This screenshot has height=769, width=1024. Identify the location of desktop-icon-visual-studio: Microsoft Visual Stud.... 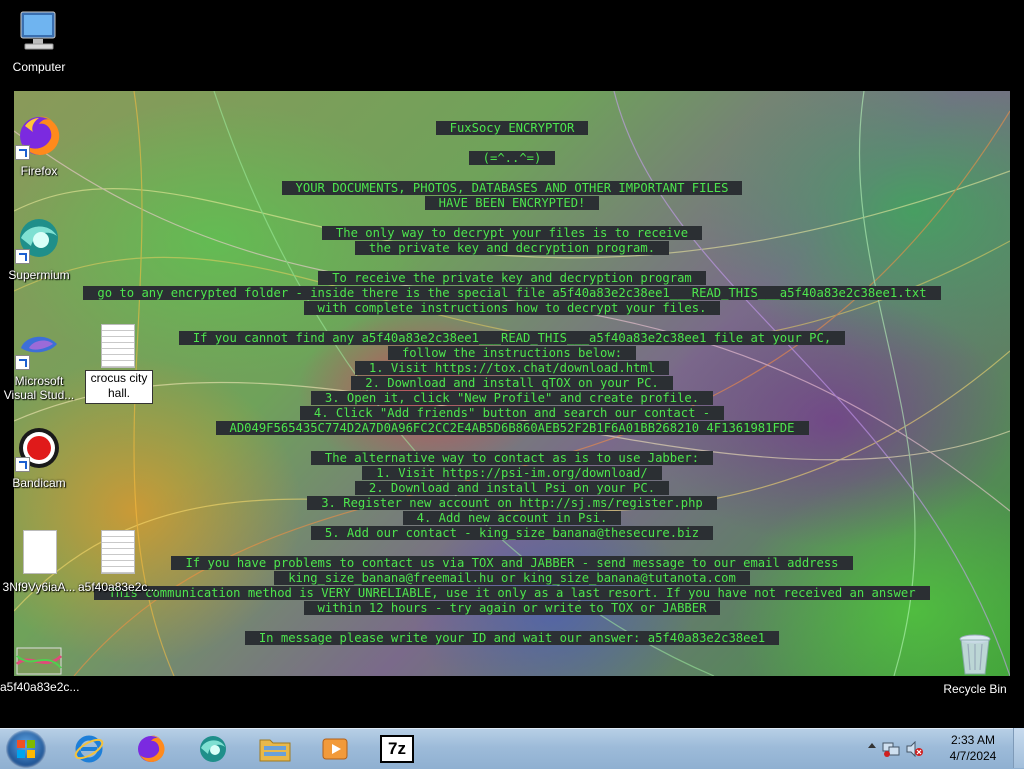
(39, 362).